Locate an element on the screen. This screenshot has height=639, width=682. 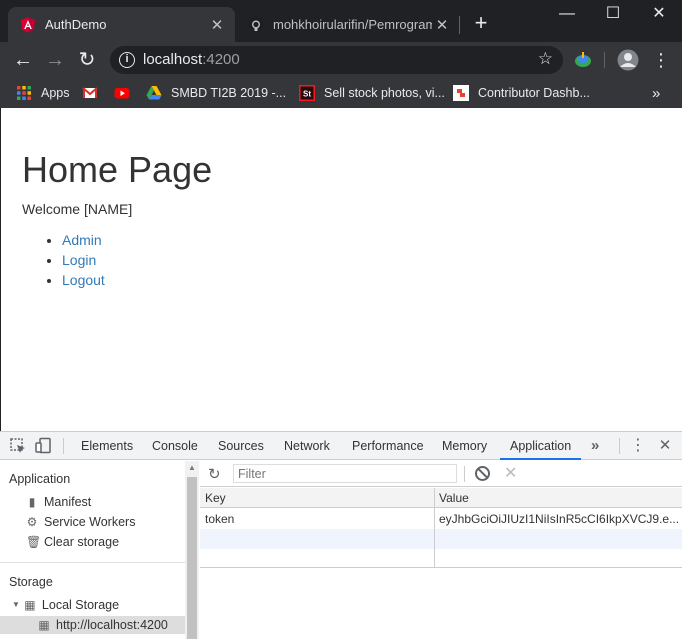
address-bar: i localhost:4200 ☆ is located at coordinates (336, 60).